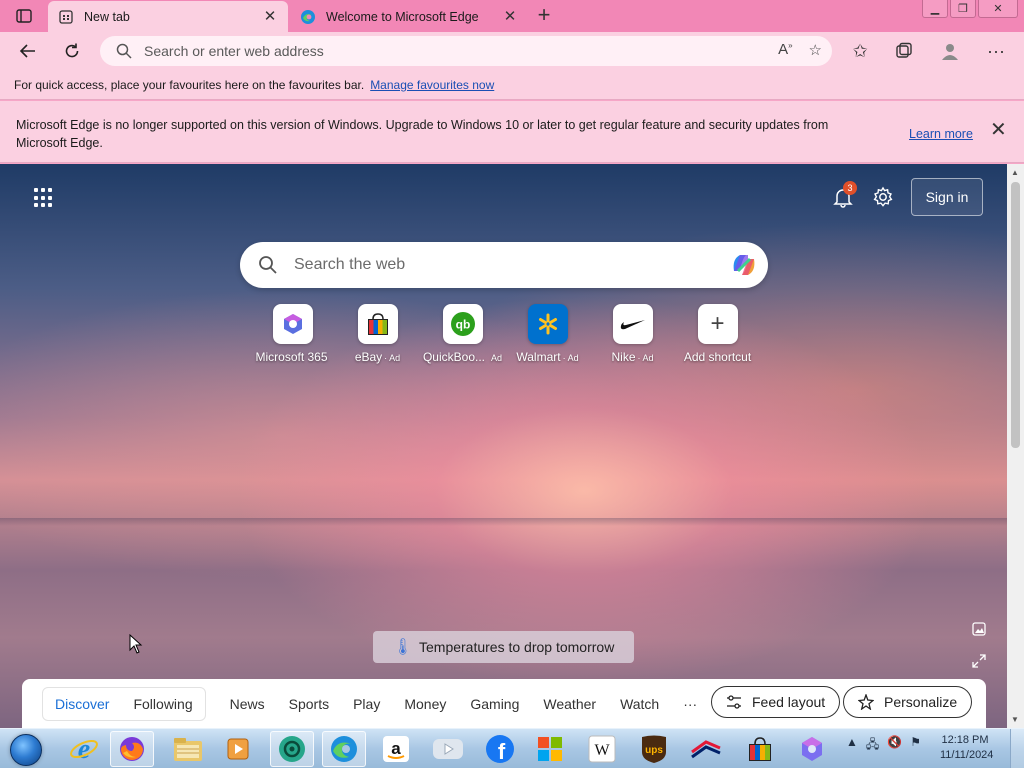 This screenshot has height=768, width=1024. What do you see at coordinates (844, 194) in the screenshot?
I see `notifications-button: 3` at bounding box center [844, 194].